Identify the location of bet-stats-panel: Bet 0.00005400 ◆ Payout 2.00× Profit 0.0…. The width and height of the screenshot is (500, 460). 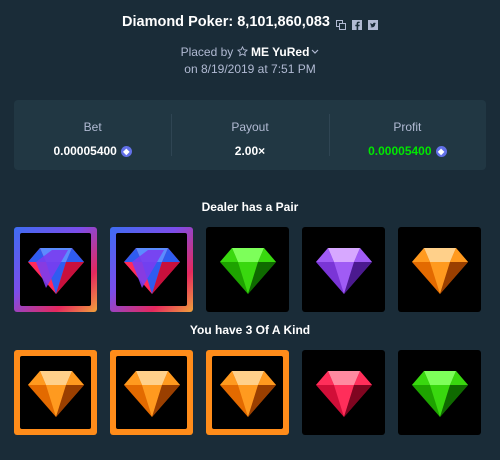
(250, 135).